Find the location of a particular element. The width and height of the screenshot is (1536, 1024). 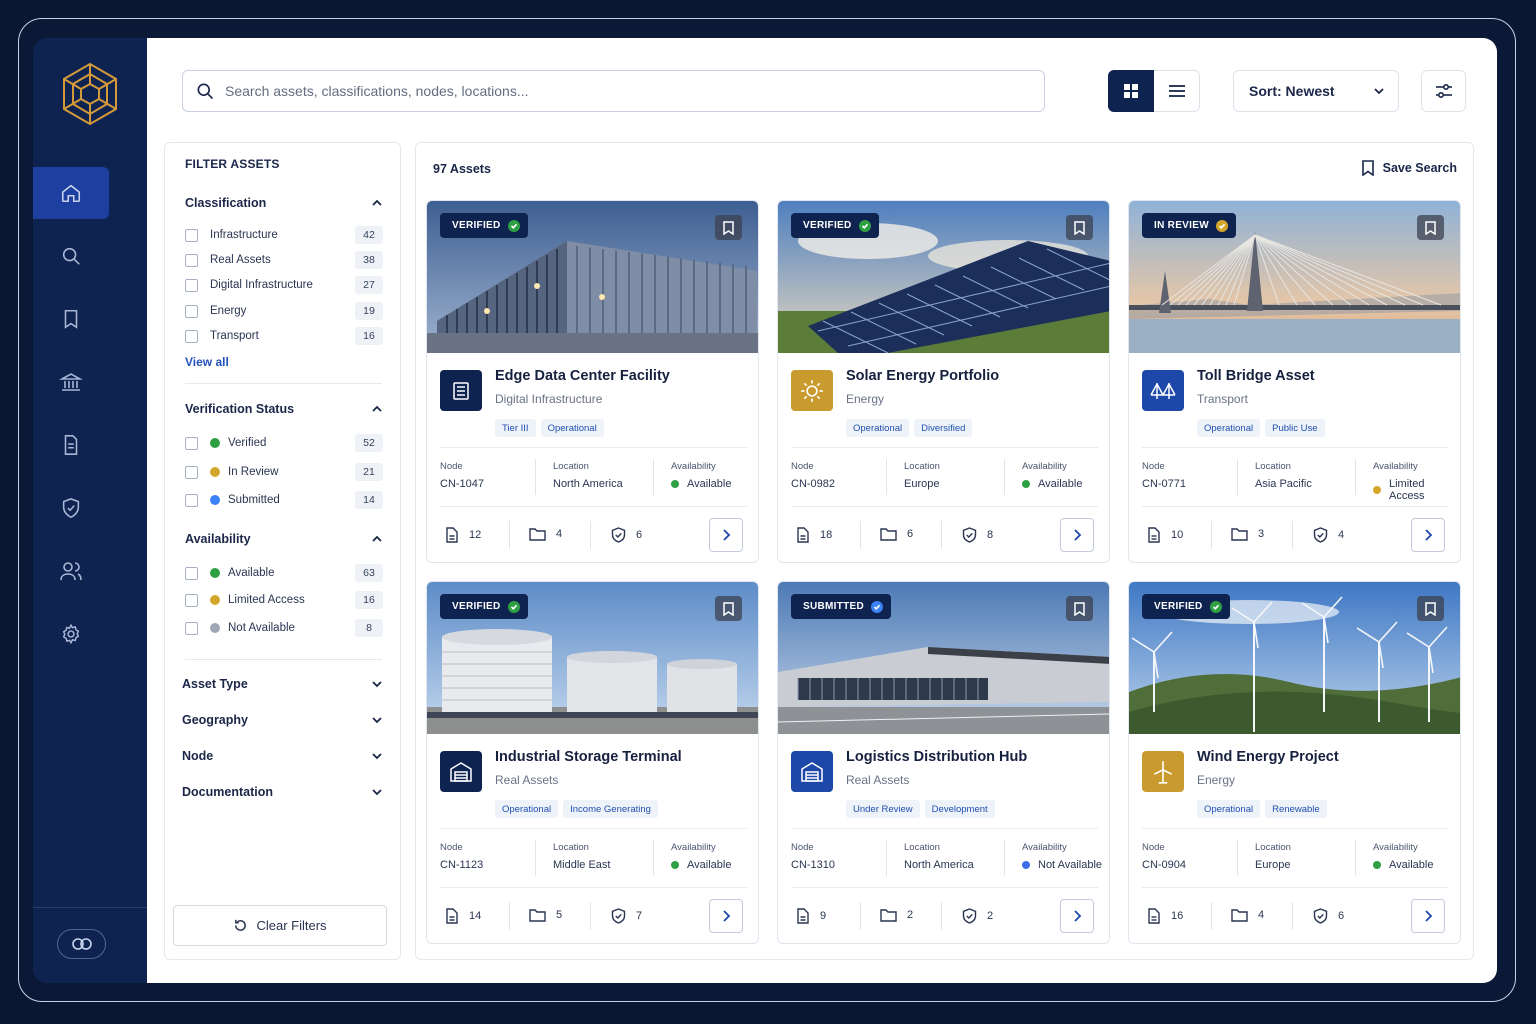

bookmark-icon is located at coordinates (1079, 608).